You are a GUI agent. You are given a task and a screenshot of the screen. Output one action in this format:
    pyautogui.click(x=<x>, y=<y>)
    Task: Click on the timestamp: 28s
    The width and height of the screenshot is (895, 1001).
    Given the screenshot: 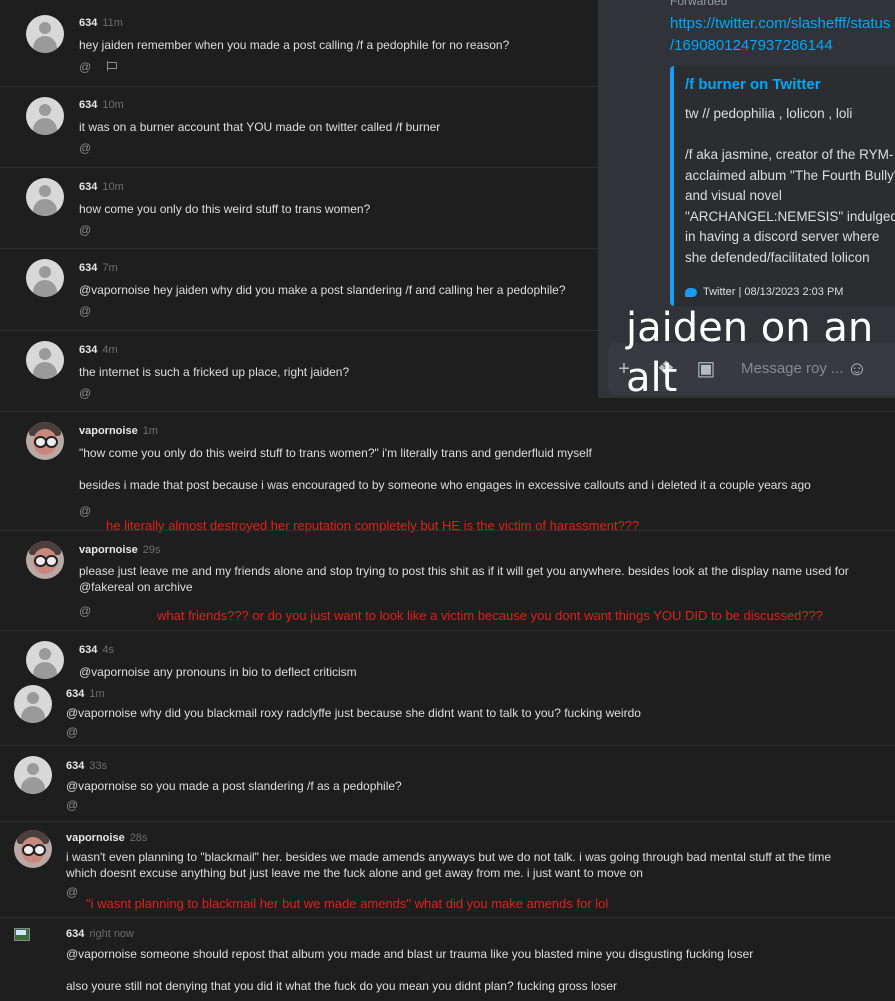 What is the action you would take?
    pyautogui.click(x=138, y=838)
    